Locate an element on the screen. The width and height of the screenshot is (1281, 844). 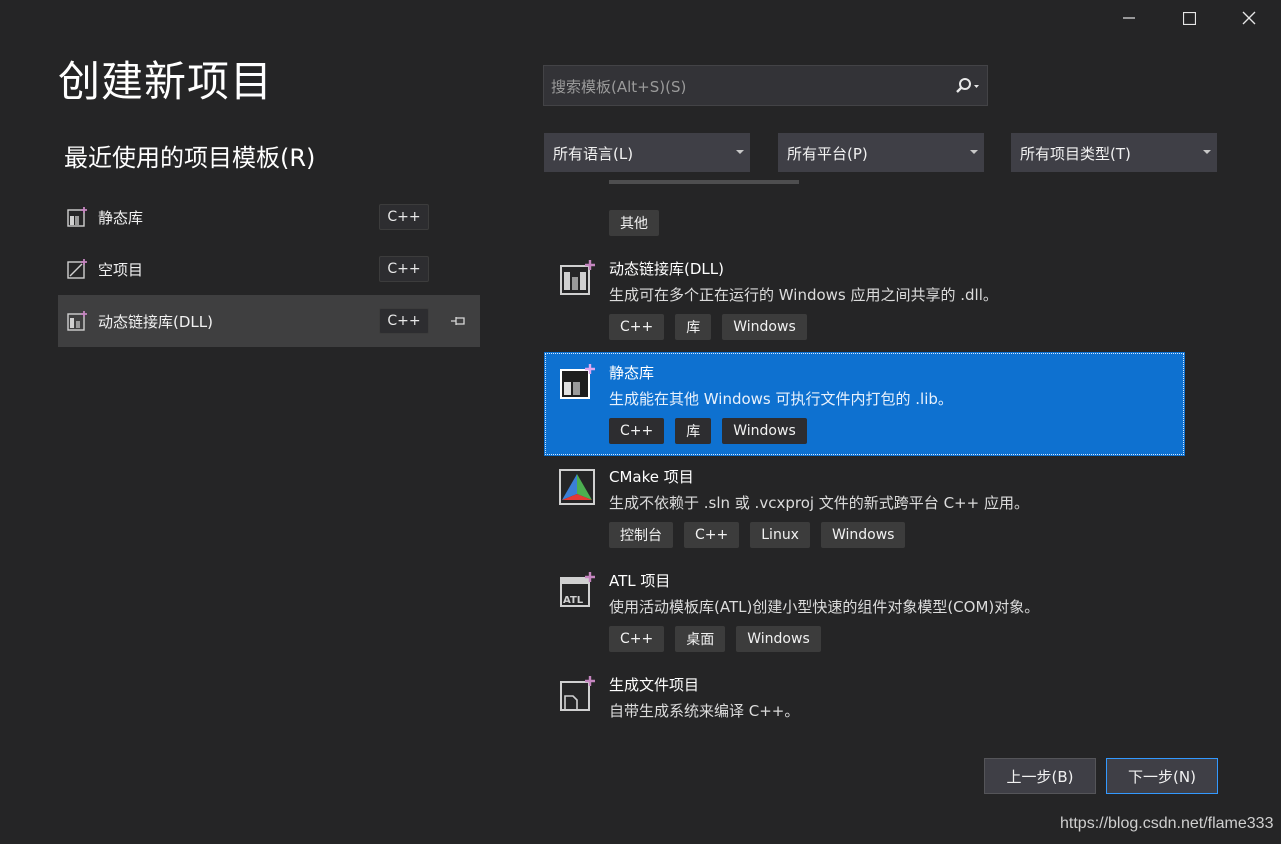
svg-text: ATL is located at coordinates (573, 600).